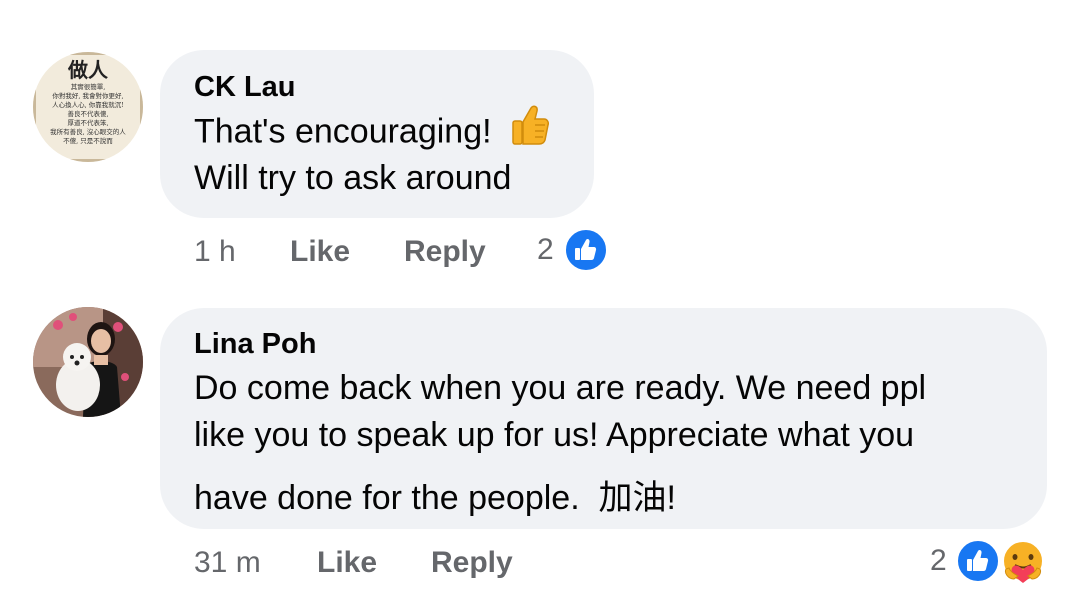 Image resolution: width=1080 pixels, height=609 pixels. Describe the element at coordinates (227, 563) in the screenshot. I see `comment-timestamp: 31 m` at that location.